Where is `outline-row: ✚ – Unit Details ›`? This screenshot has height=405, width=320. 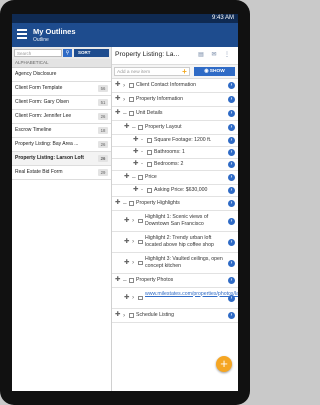
outline-row: ✚ – Unit Details › is located at coordinates (175, 114).